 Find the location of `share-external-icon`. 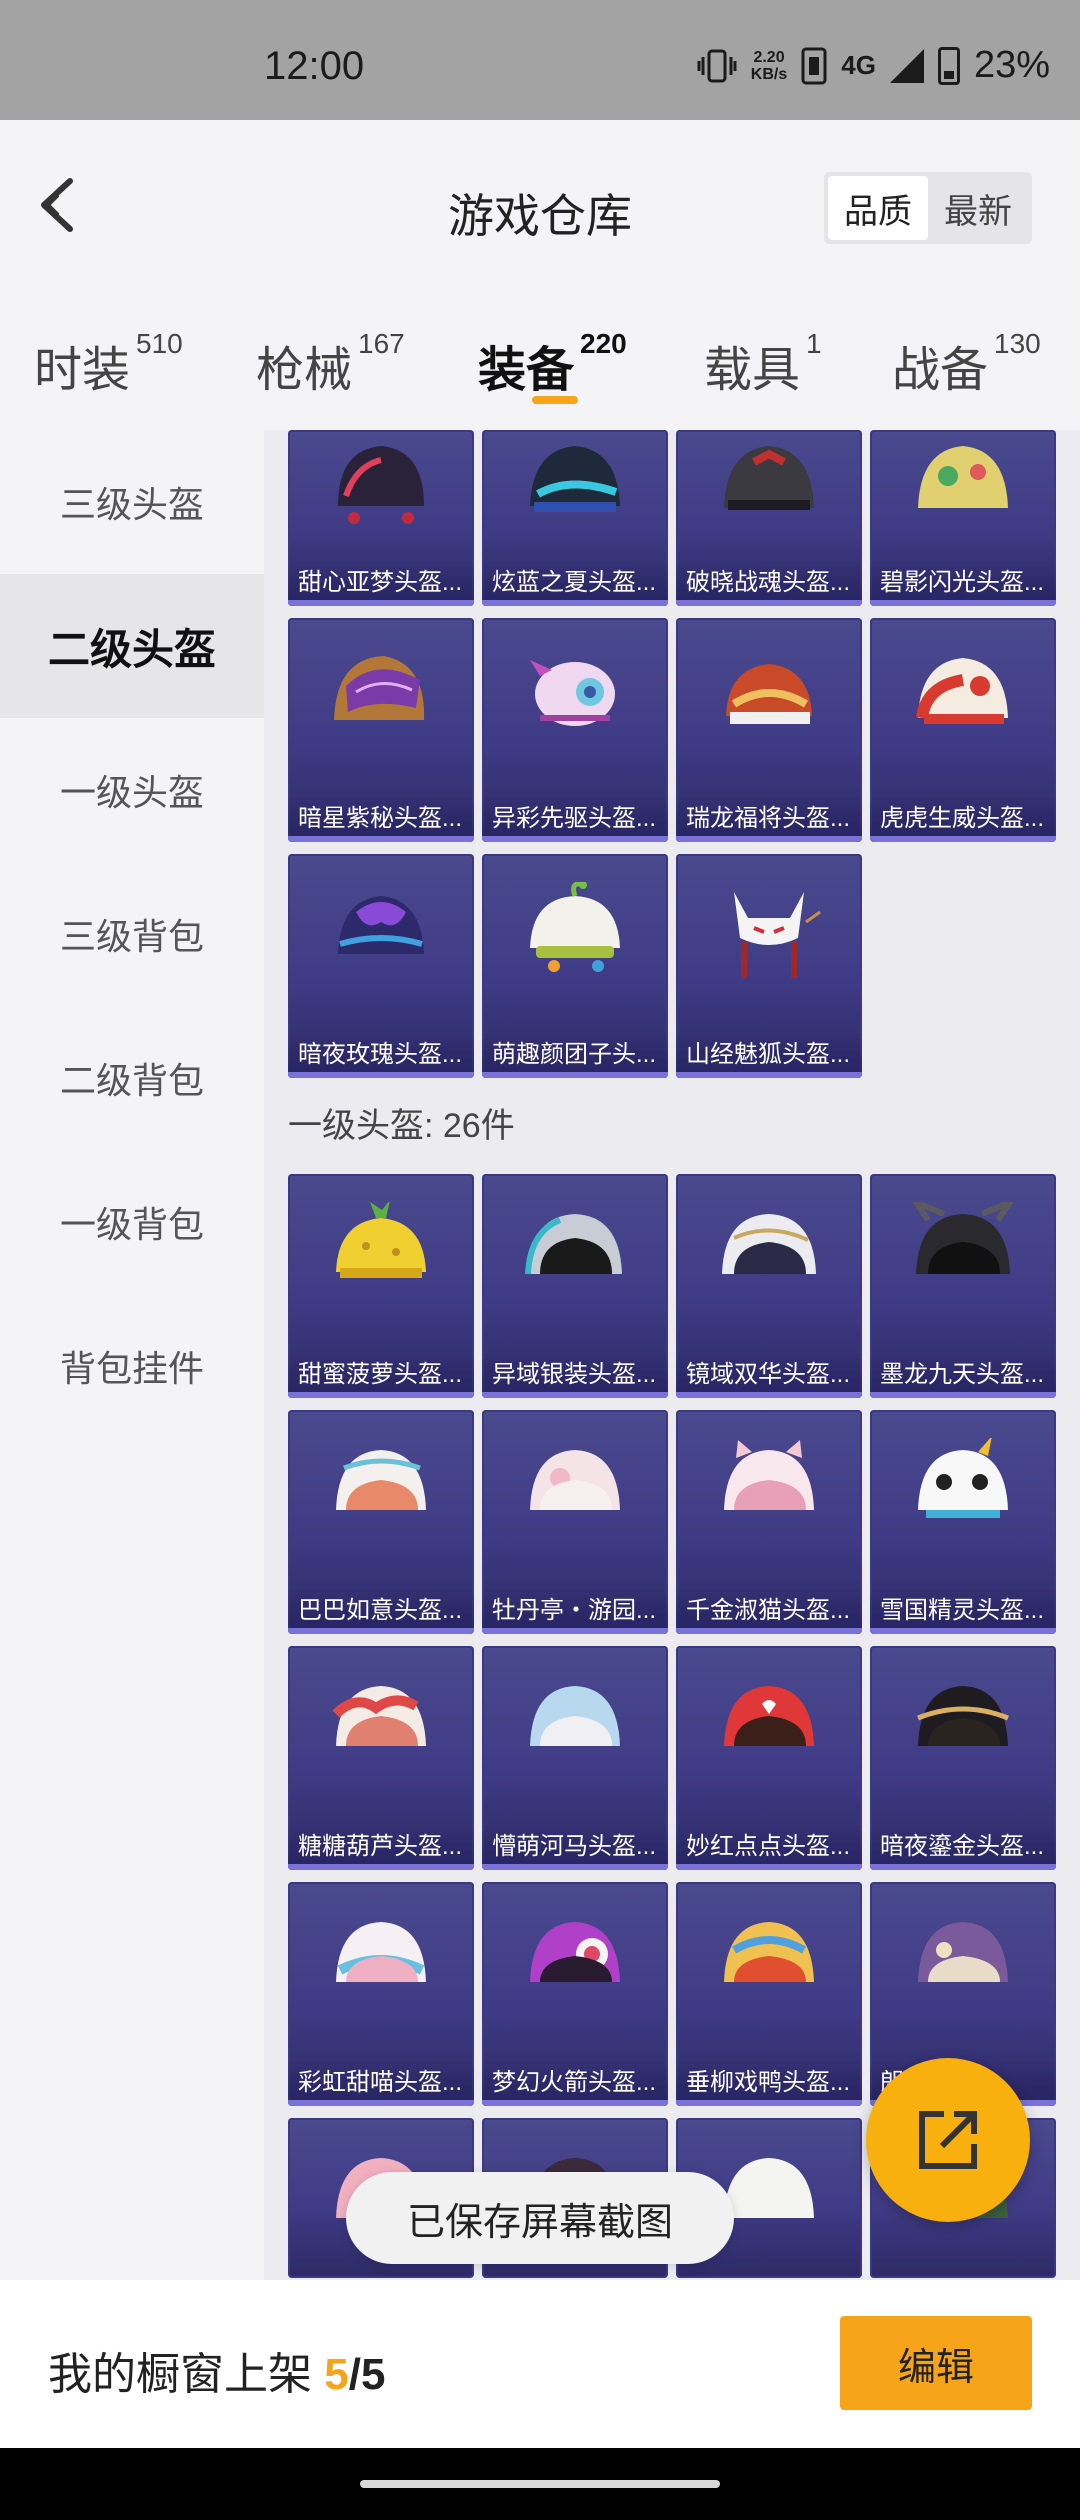

share-external-icon is located at coordinates (948, 2140).